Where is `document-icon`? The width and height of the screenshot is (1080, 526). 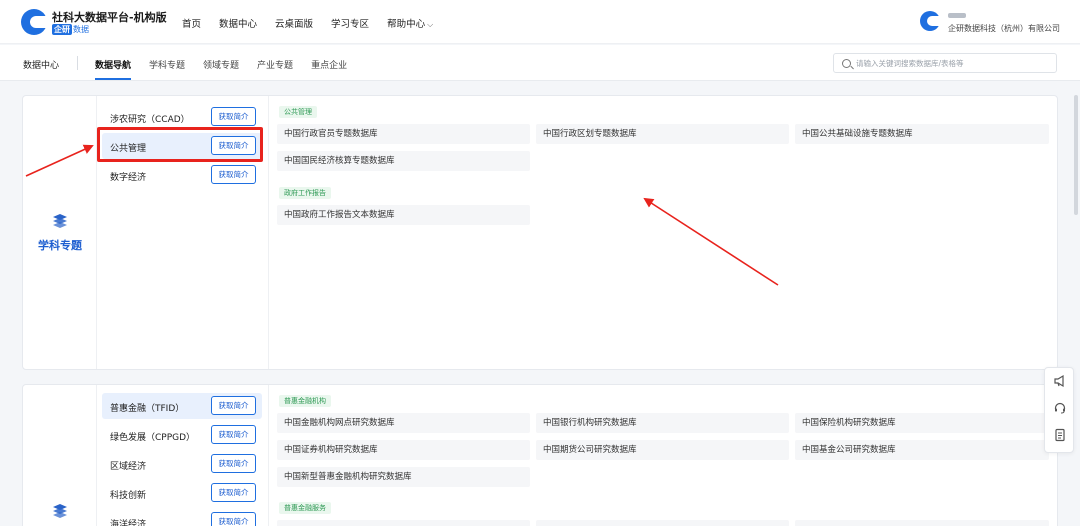 document-icon is located at coordinates (1060, 436).